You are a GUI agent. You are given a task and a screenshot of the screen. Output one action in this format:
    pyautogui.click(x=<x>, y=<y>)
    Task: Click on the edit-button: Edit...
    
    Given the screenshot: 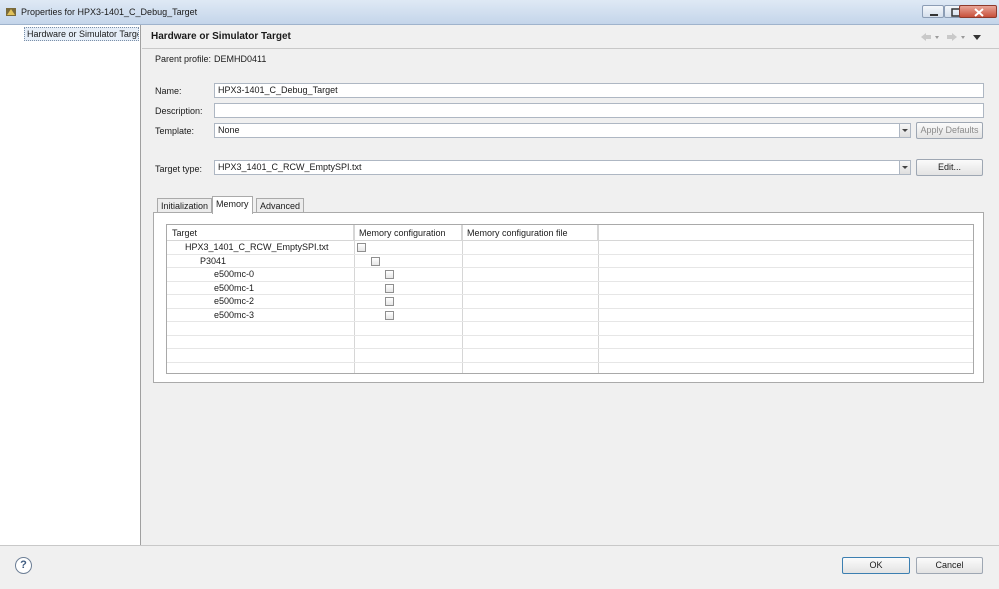 What is the action you would take?
    pyautogui.click(x=949, y=167)
    